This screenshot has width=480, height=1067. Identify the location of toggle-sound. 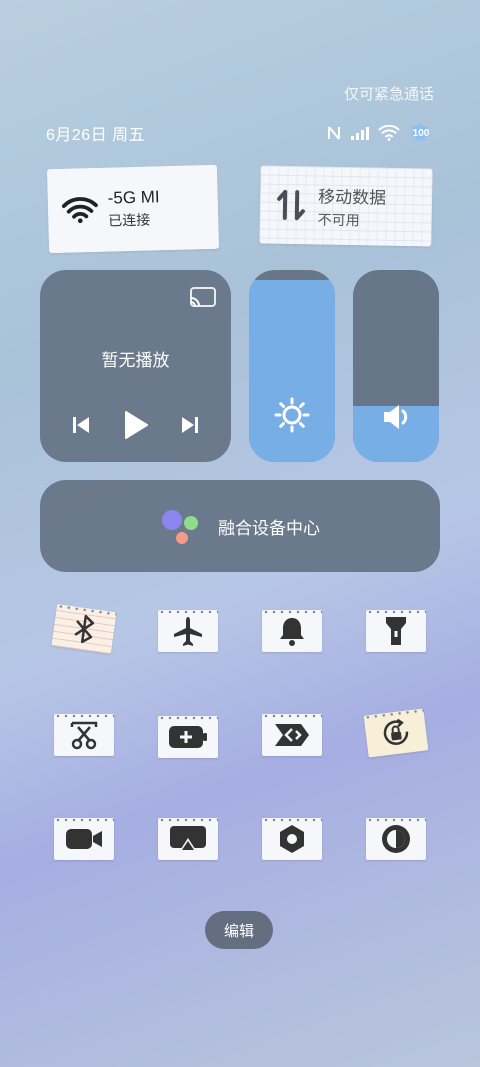
(292, 631).